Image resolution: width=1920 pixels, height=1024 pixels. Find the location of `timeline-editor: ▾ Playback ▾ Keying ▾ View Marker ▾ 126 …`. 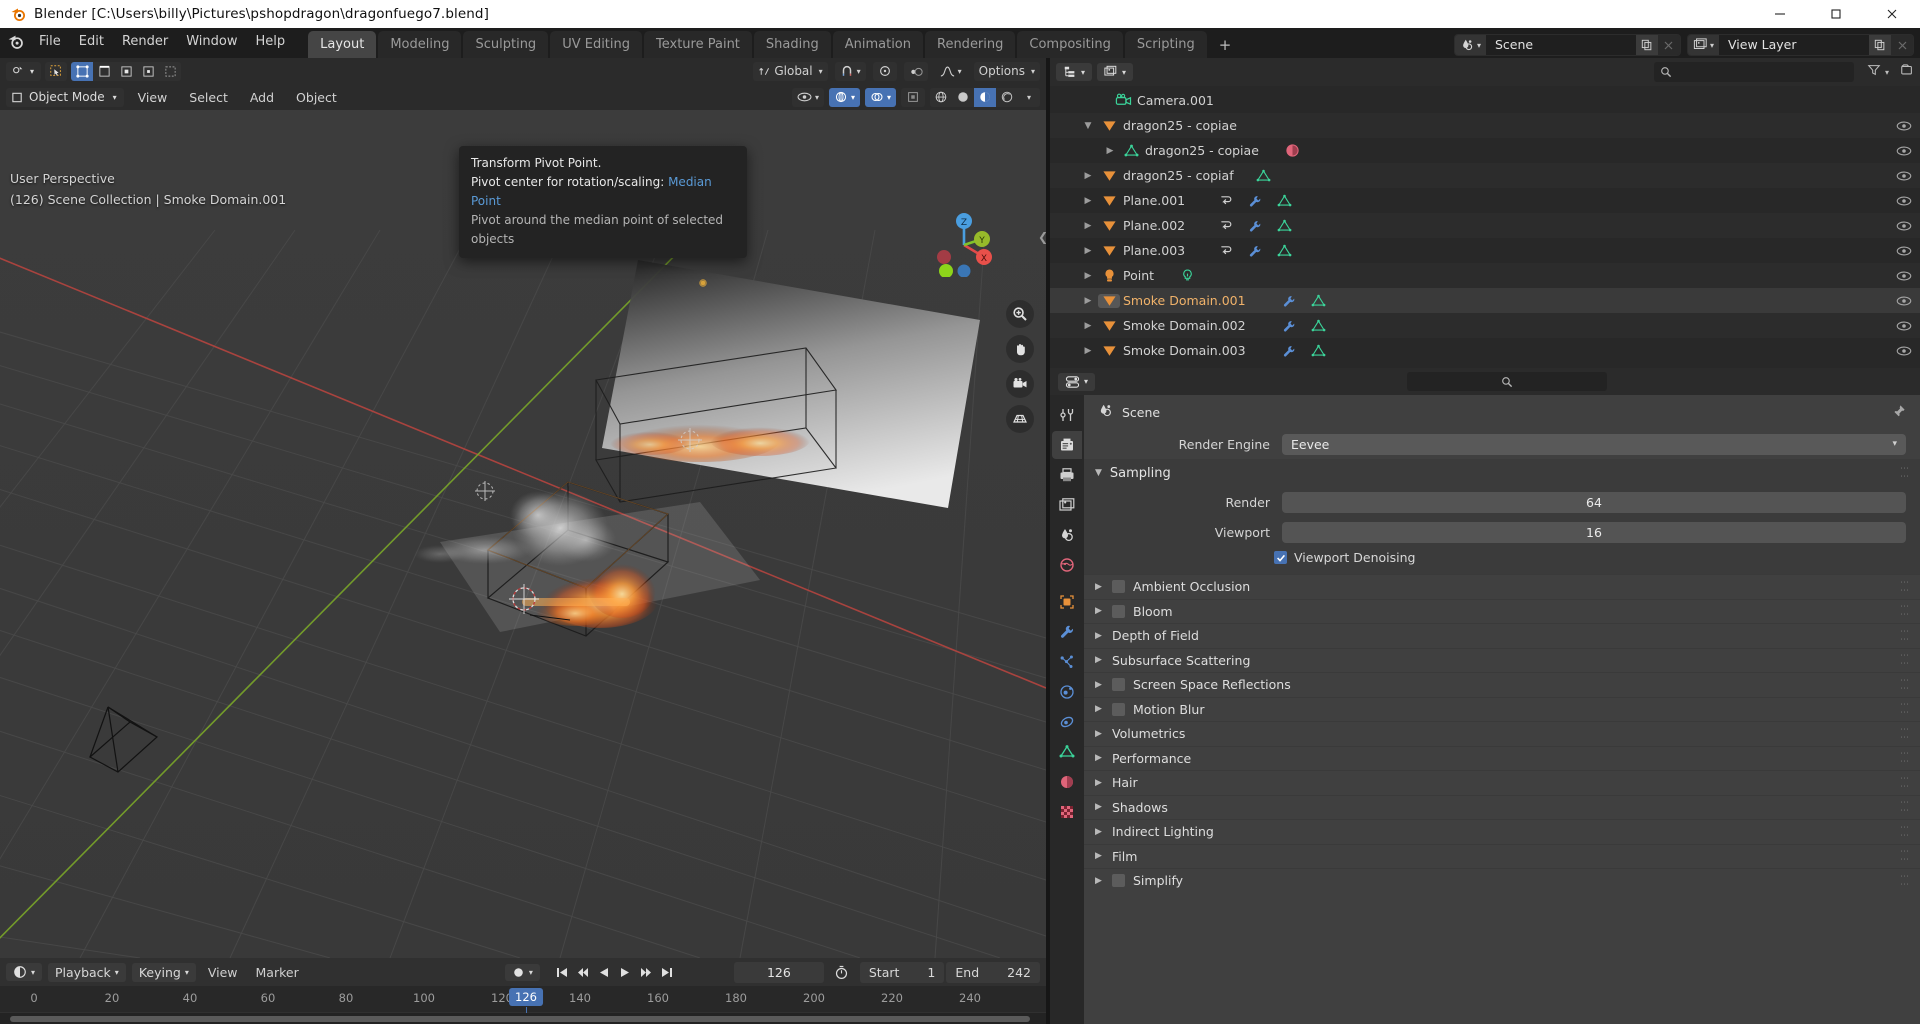

timeline-editor: ▾ Playback ▾ Keying ▾ View Marker ▾ 126 … is located at coordinates (523, 991).